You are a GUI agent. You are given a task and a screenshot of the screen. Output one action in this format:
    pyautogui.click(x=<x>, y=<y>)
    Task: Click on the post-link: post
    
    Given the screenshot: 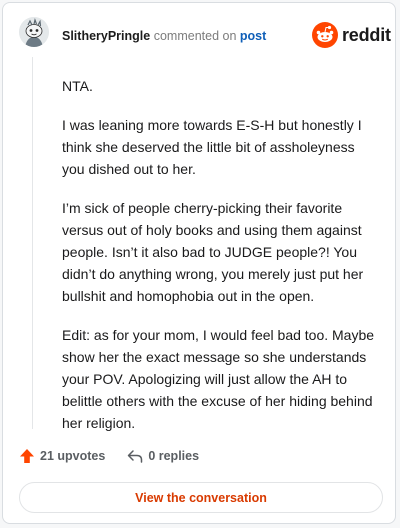 What is the action you would take?
    pyautogui.click(x=253, y=36)
    